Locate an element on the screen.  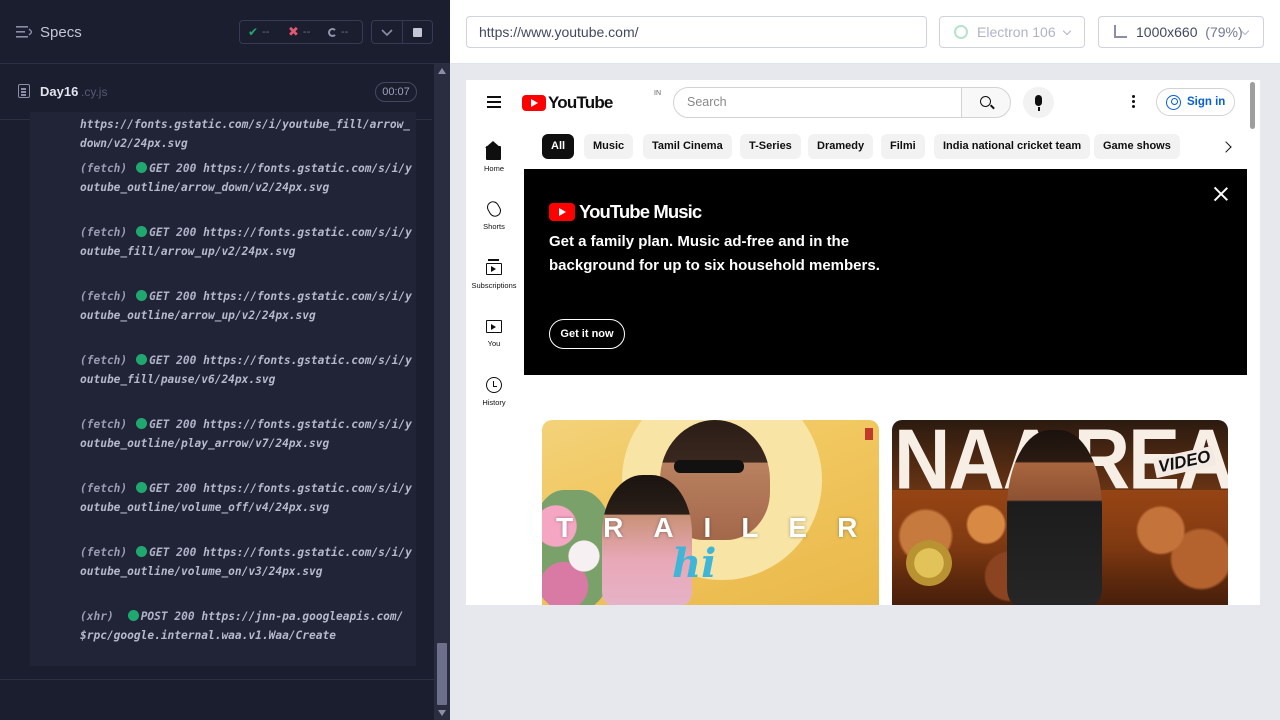
search-input: Search is located at coordinates (817, 102).